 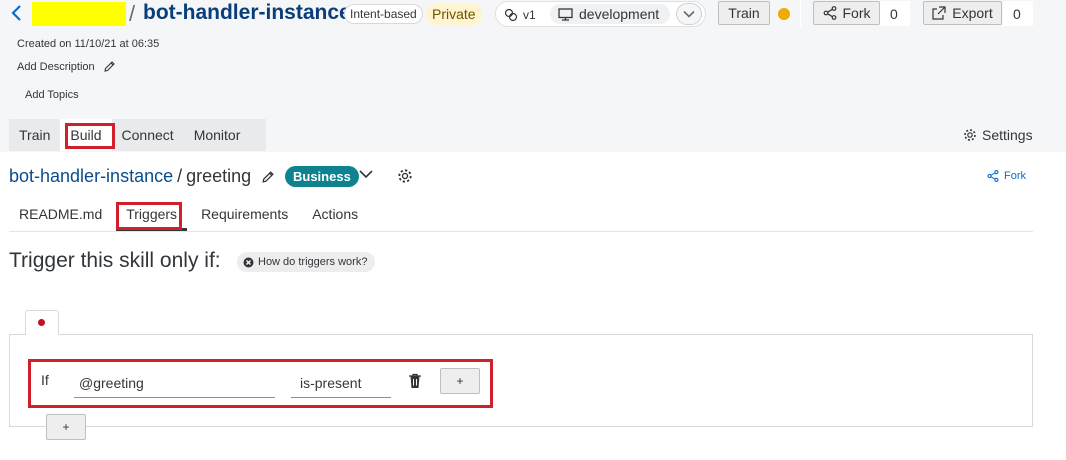 What do you see at coordinates (66, 427) in the screenshot?
I see `add-condition-group-button: +` at bounding box center [66, 427].